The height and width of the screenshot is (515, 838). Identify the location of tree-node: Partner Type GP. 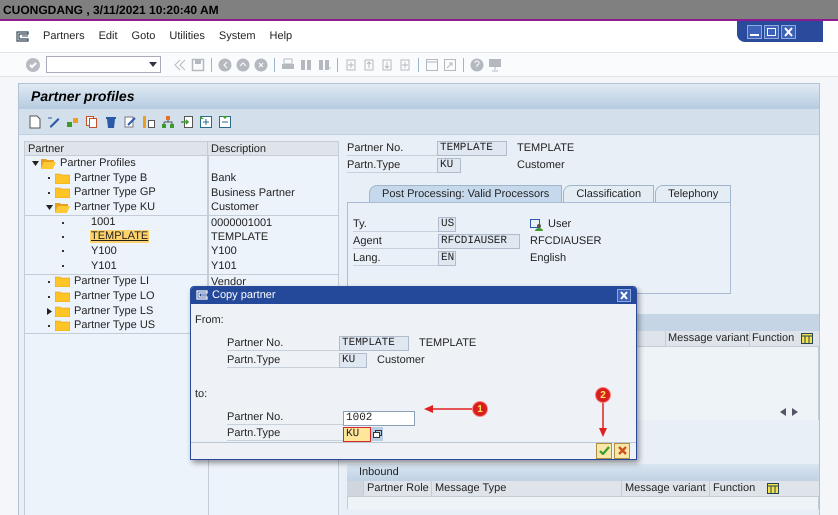
(115, 193).